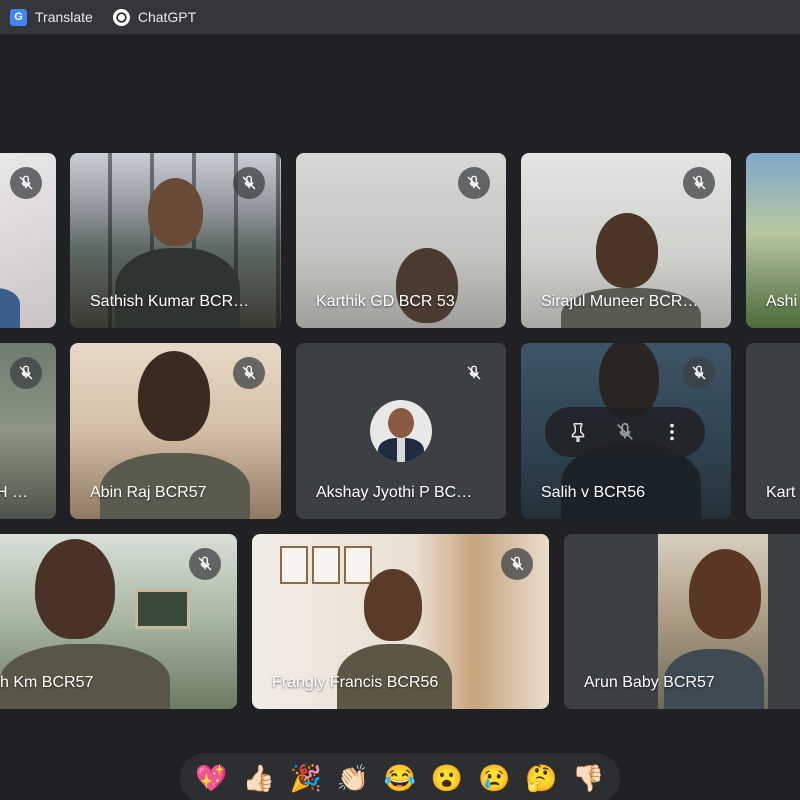 Image resolution: width=800 pixels, height=800 pixels. Describe the element at coordinates (28, 240) in the screenshot. I see `participant-tile: 6` at that location.